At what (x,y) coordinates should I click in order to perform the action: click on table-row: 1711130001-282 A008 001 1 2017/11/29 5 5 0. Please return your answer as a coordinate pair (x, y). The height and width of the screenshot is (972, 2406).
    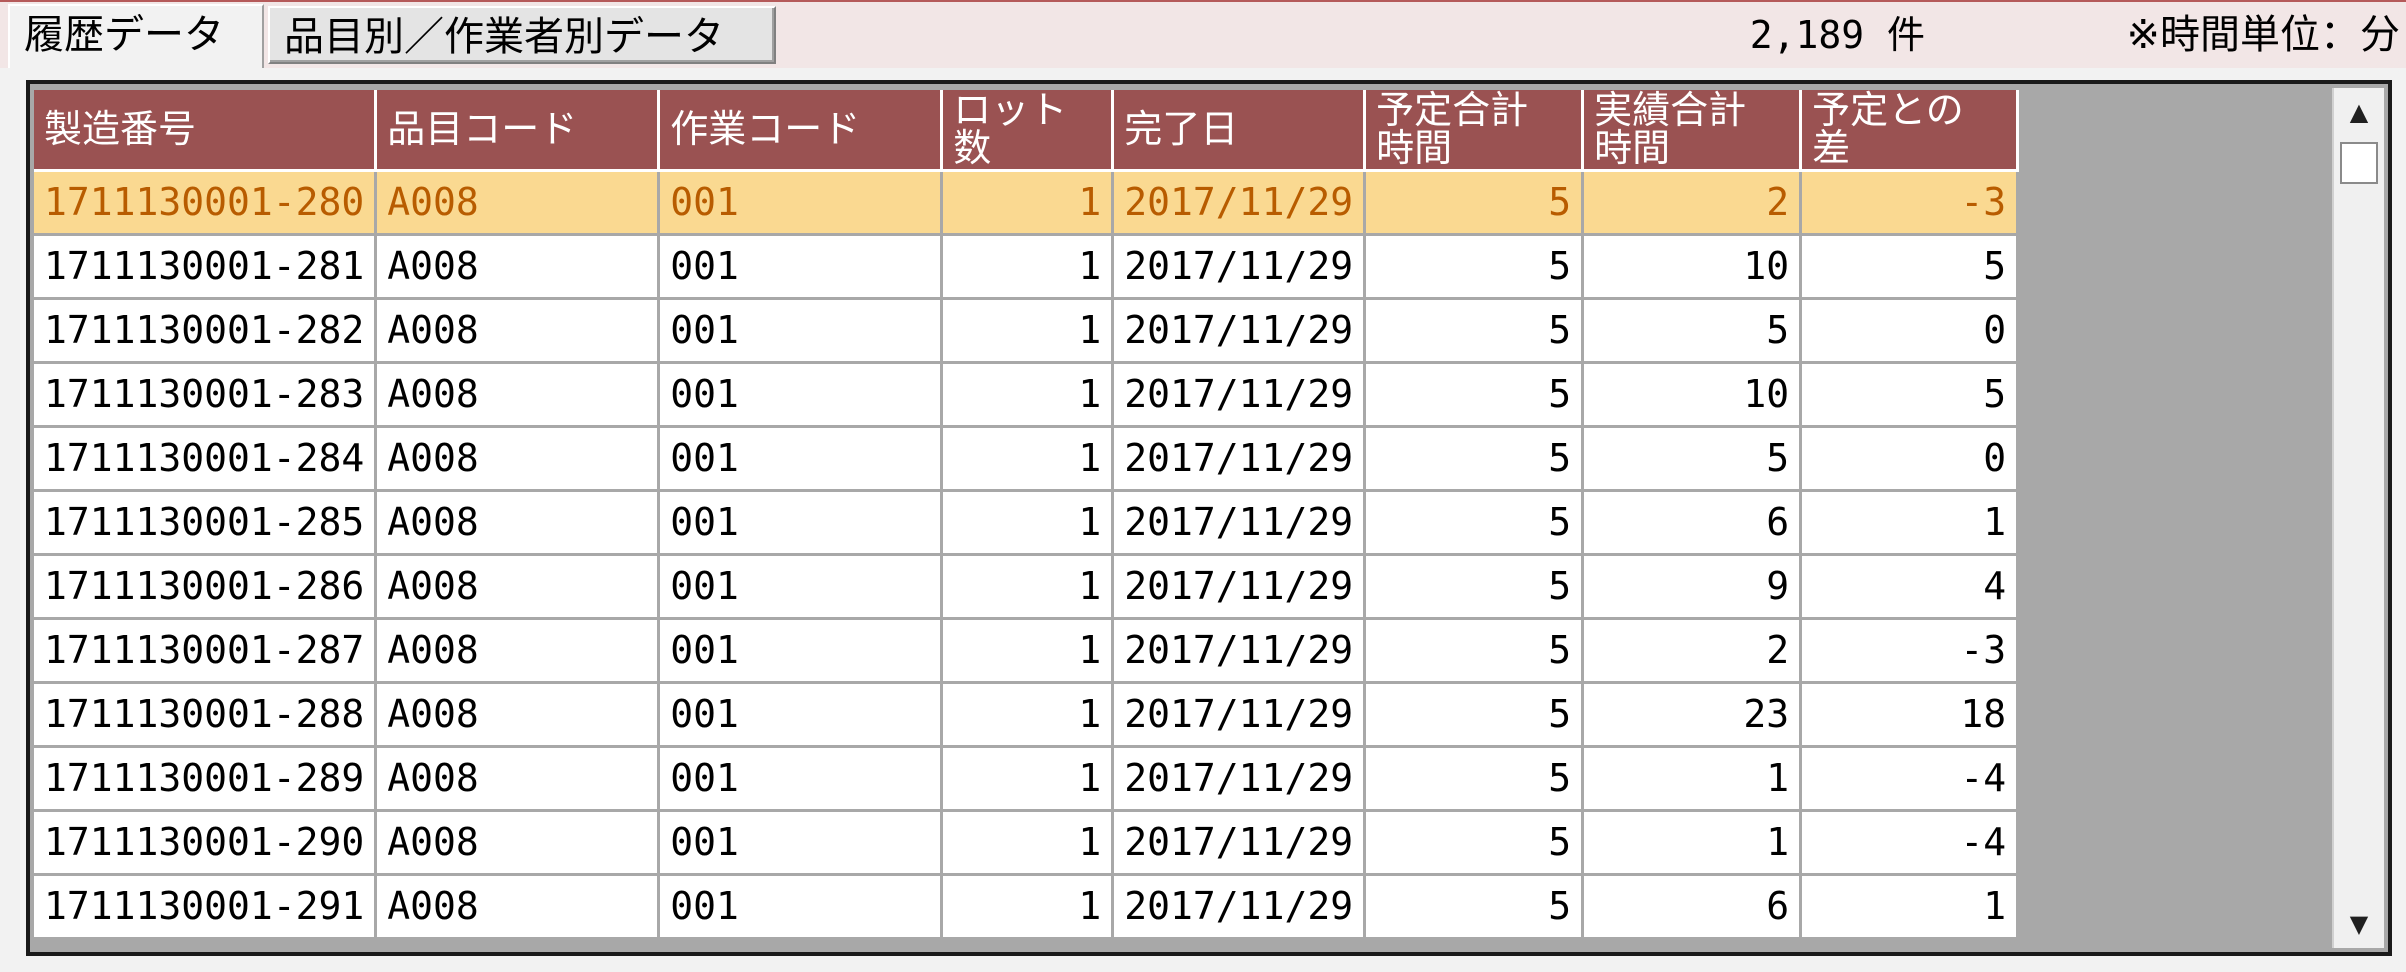
    Looking at the image, I should click on (1027, 331).